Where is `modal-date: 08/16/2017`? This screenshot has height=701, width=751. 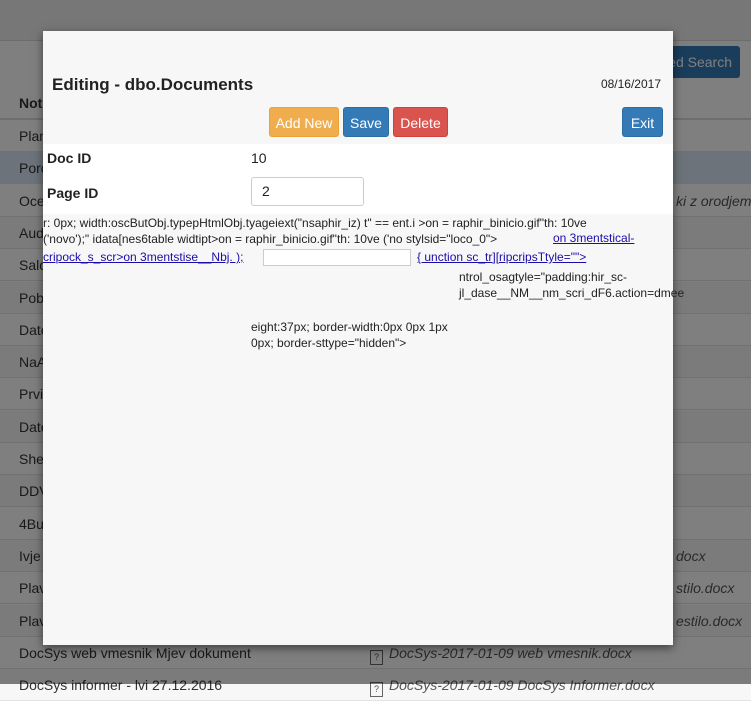
modal-date: 08/16/2017 is located at coordinates (630, 84).